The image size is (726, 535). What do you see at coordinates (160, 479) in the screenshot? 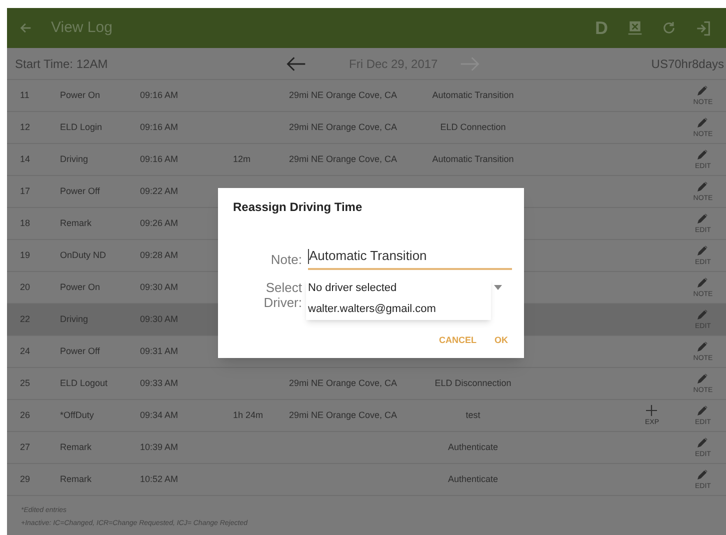
I see `event-time: 10:52 AM` at bounding box center [160, 479].